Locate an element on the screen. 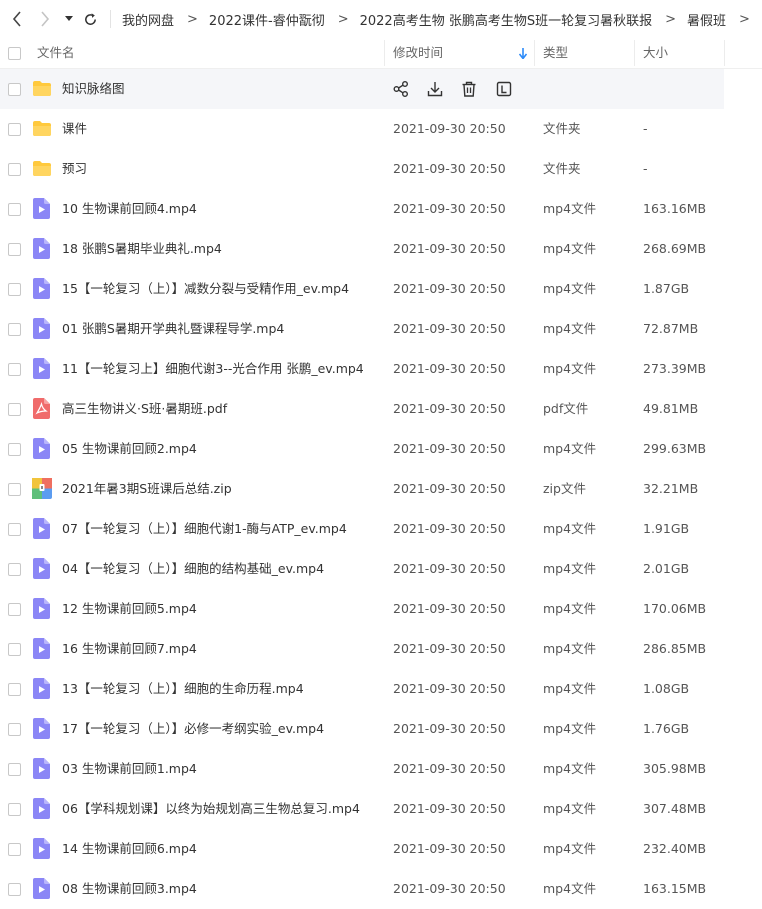  file-name: 13【一轮复习（上）】细胞的生命历程.mp4 is located at coordinates (183, 689).